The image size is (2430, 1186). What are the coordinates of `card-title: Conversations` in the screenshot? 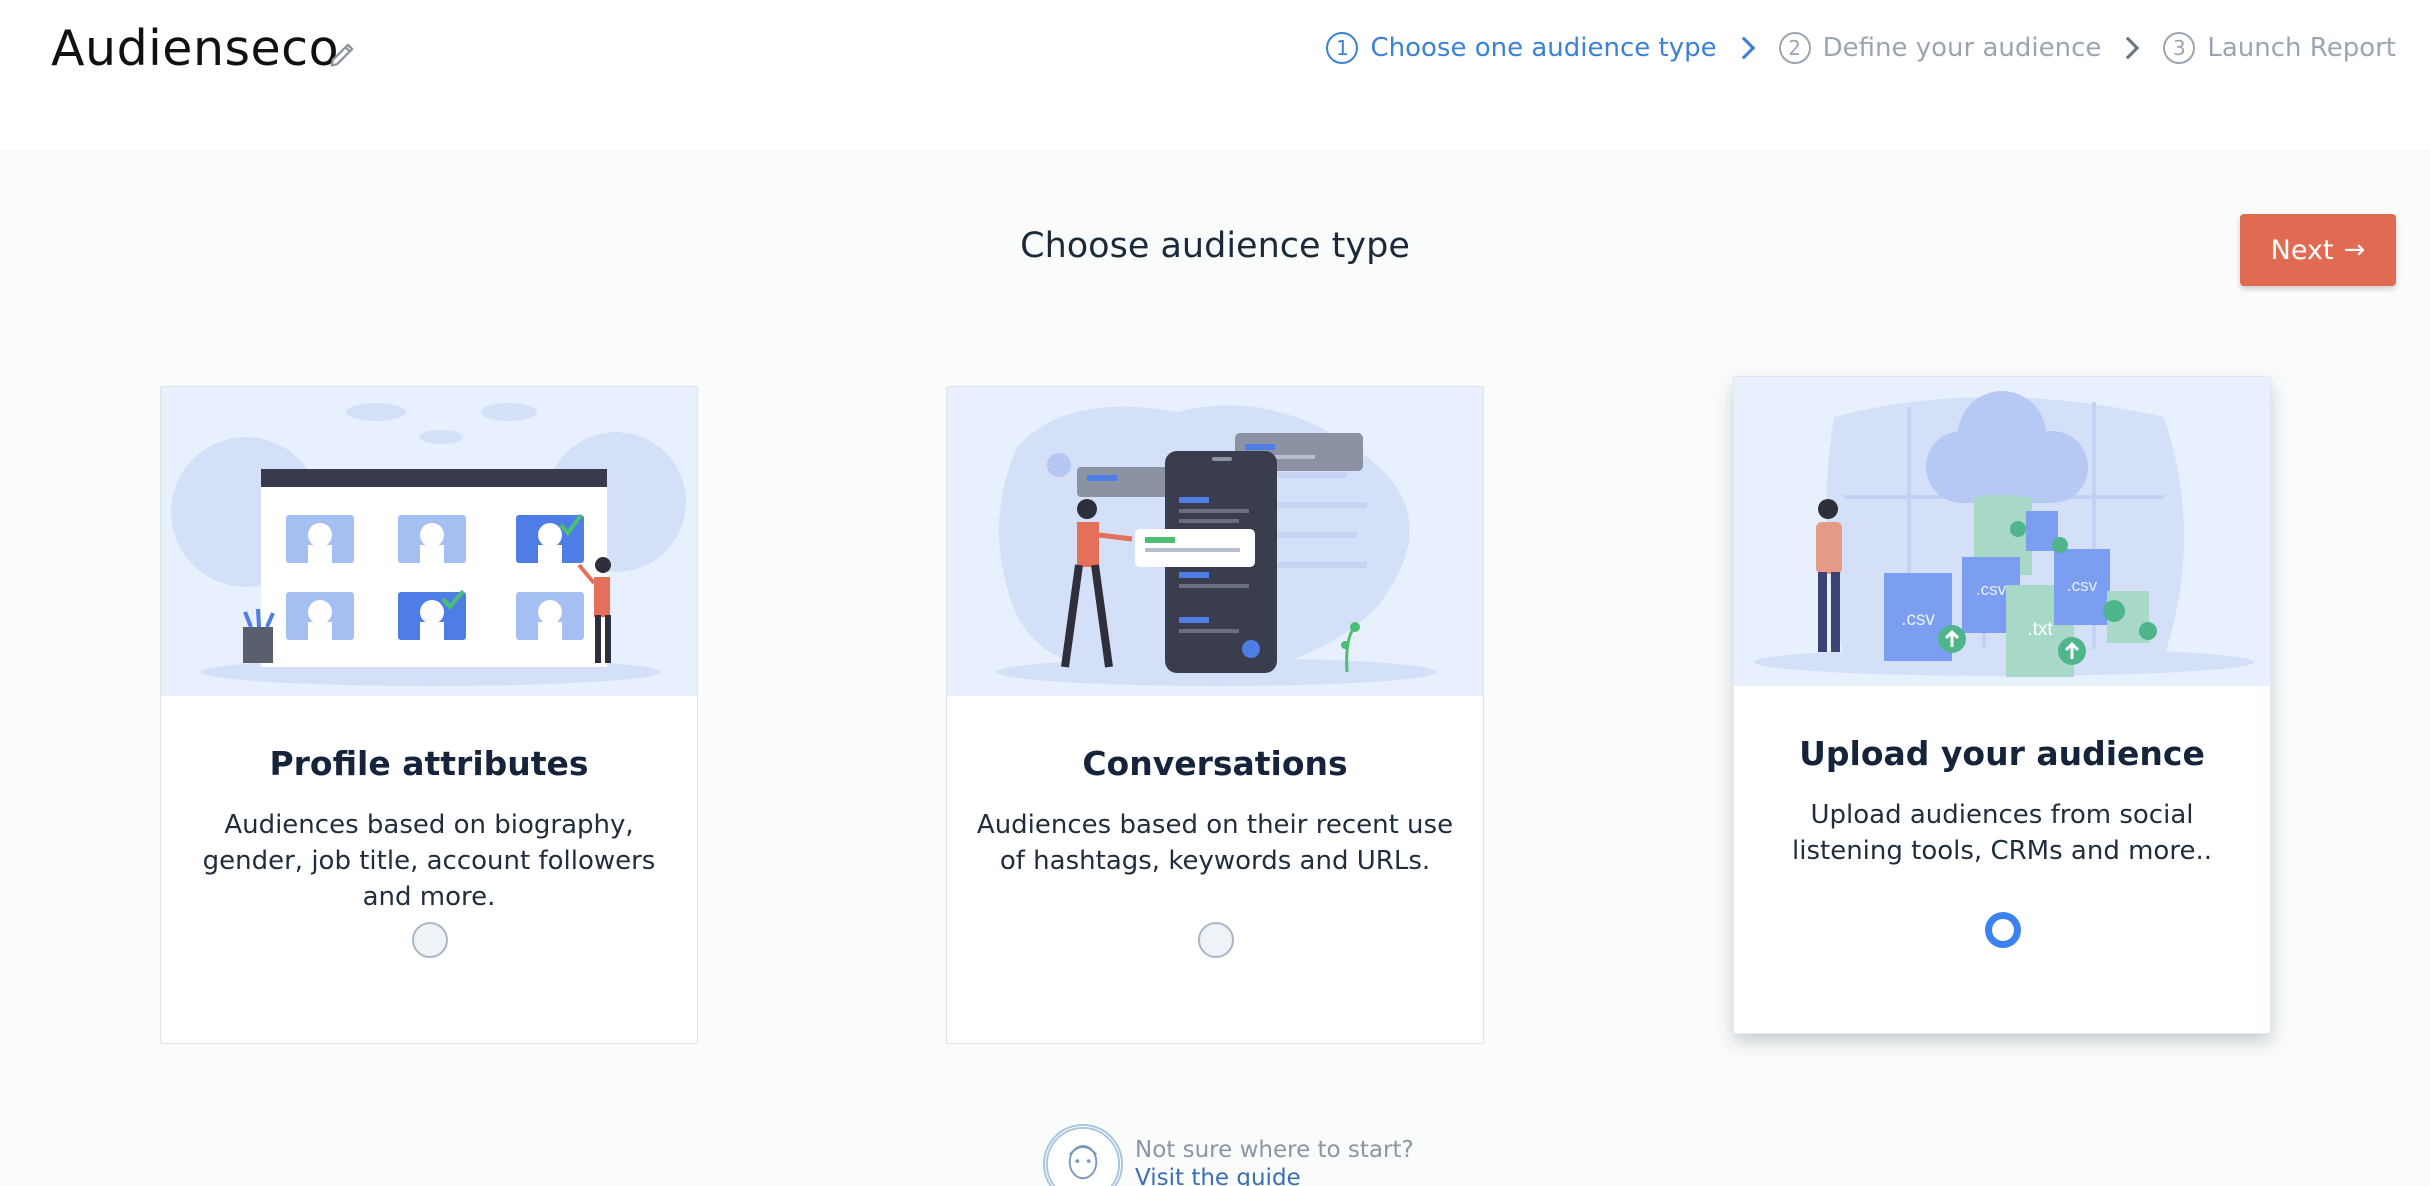 It's located at (1215, 763).